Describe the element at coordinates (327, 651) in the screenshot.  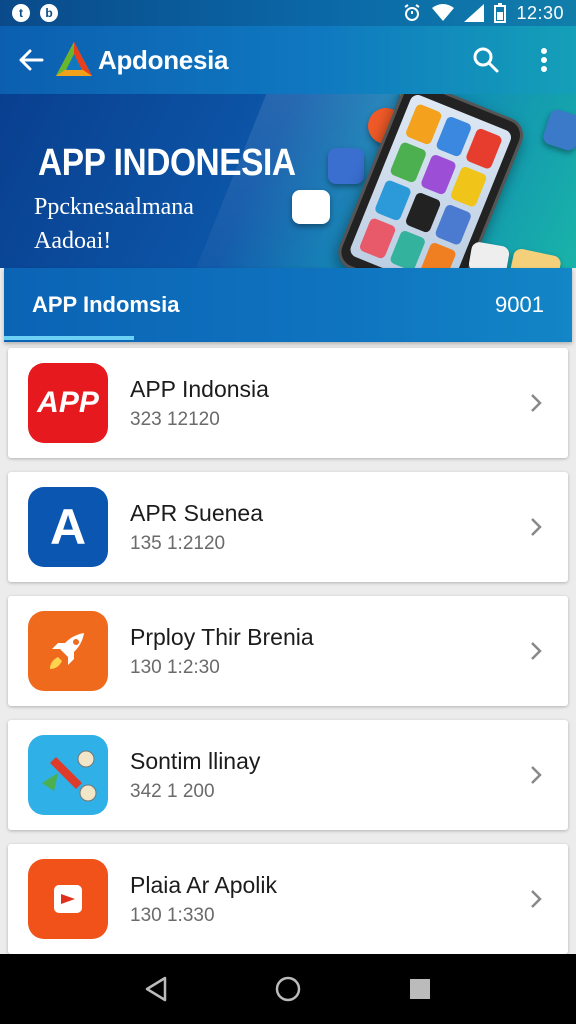
I see `list-item-text: Prploy Thir Brenia 130 1:2:30` at that location.